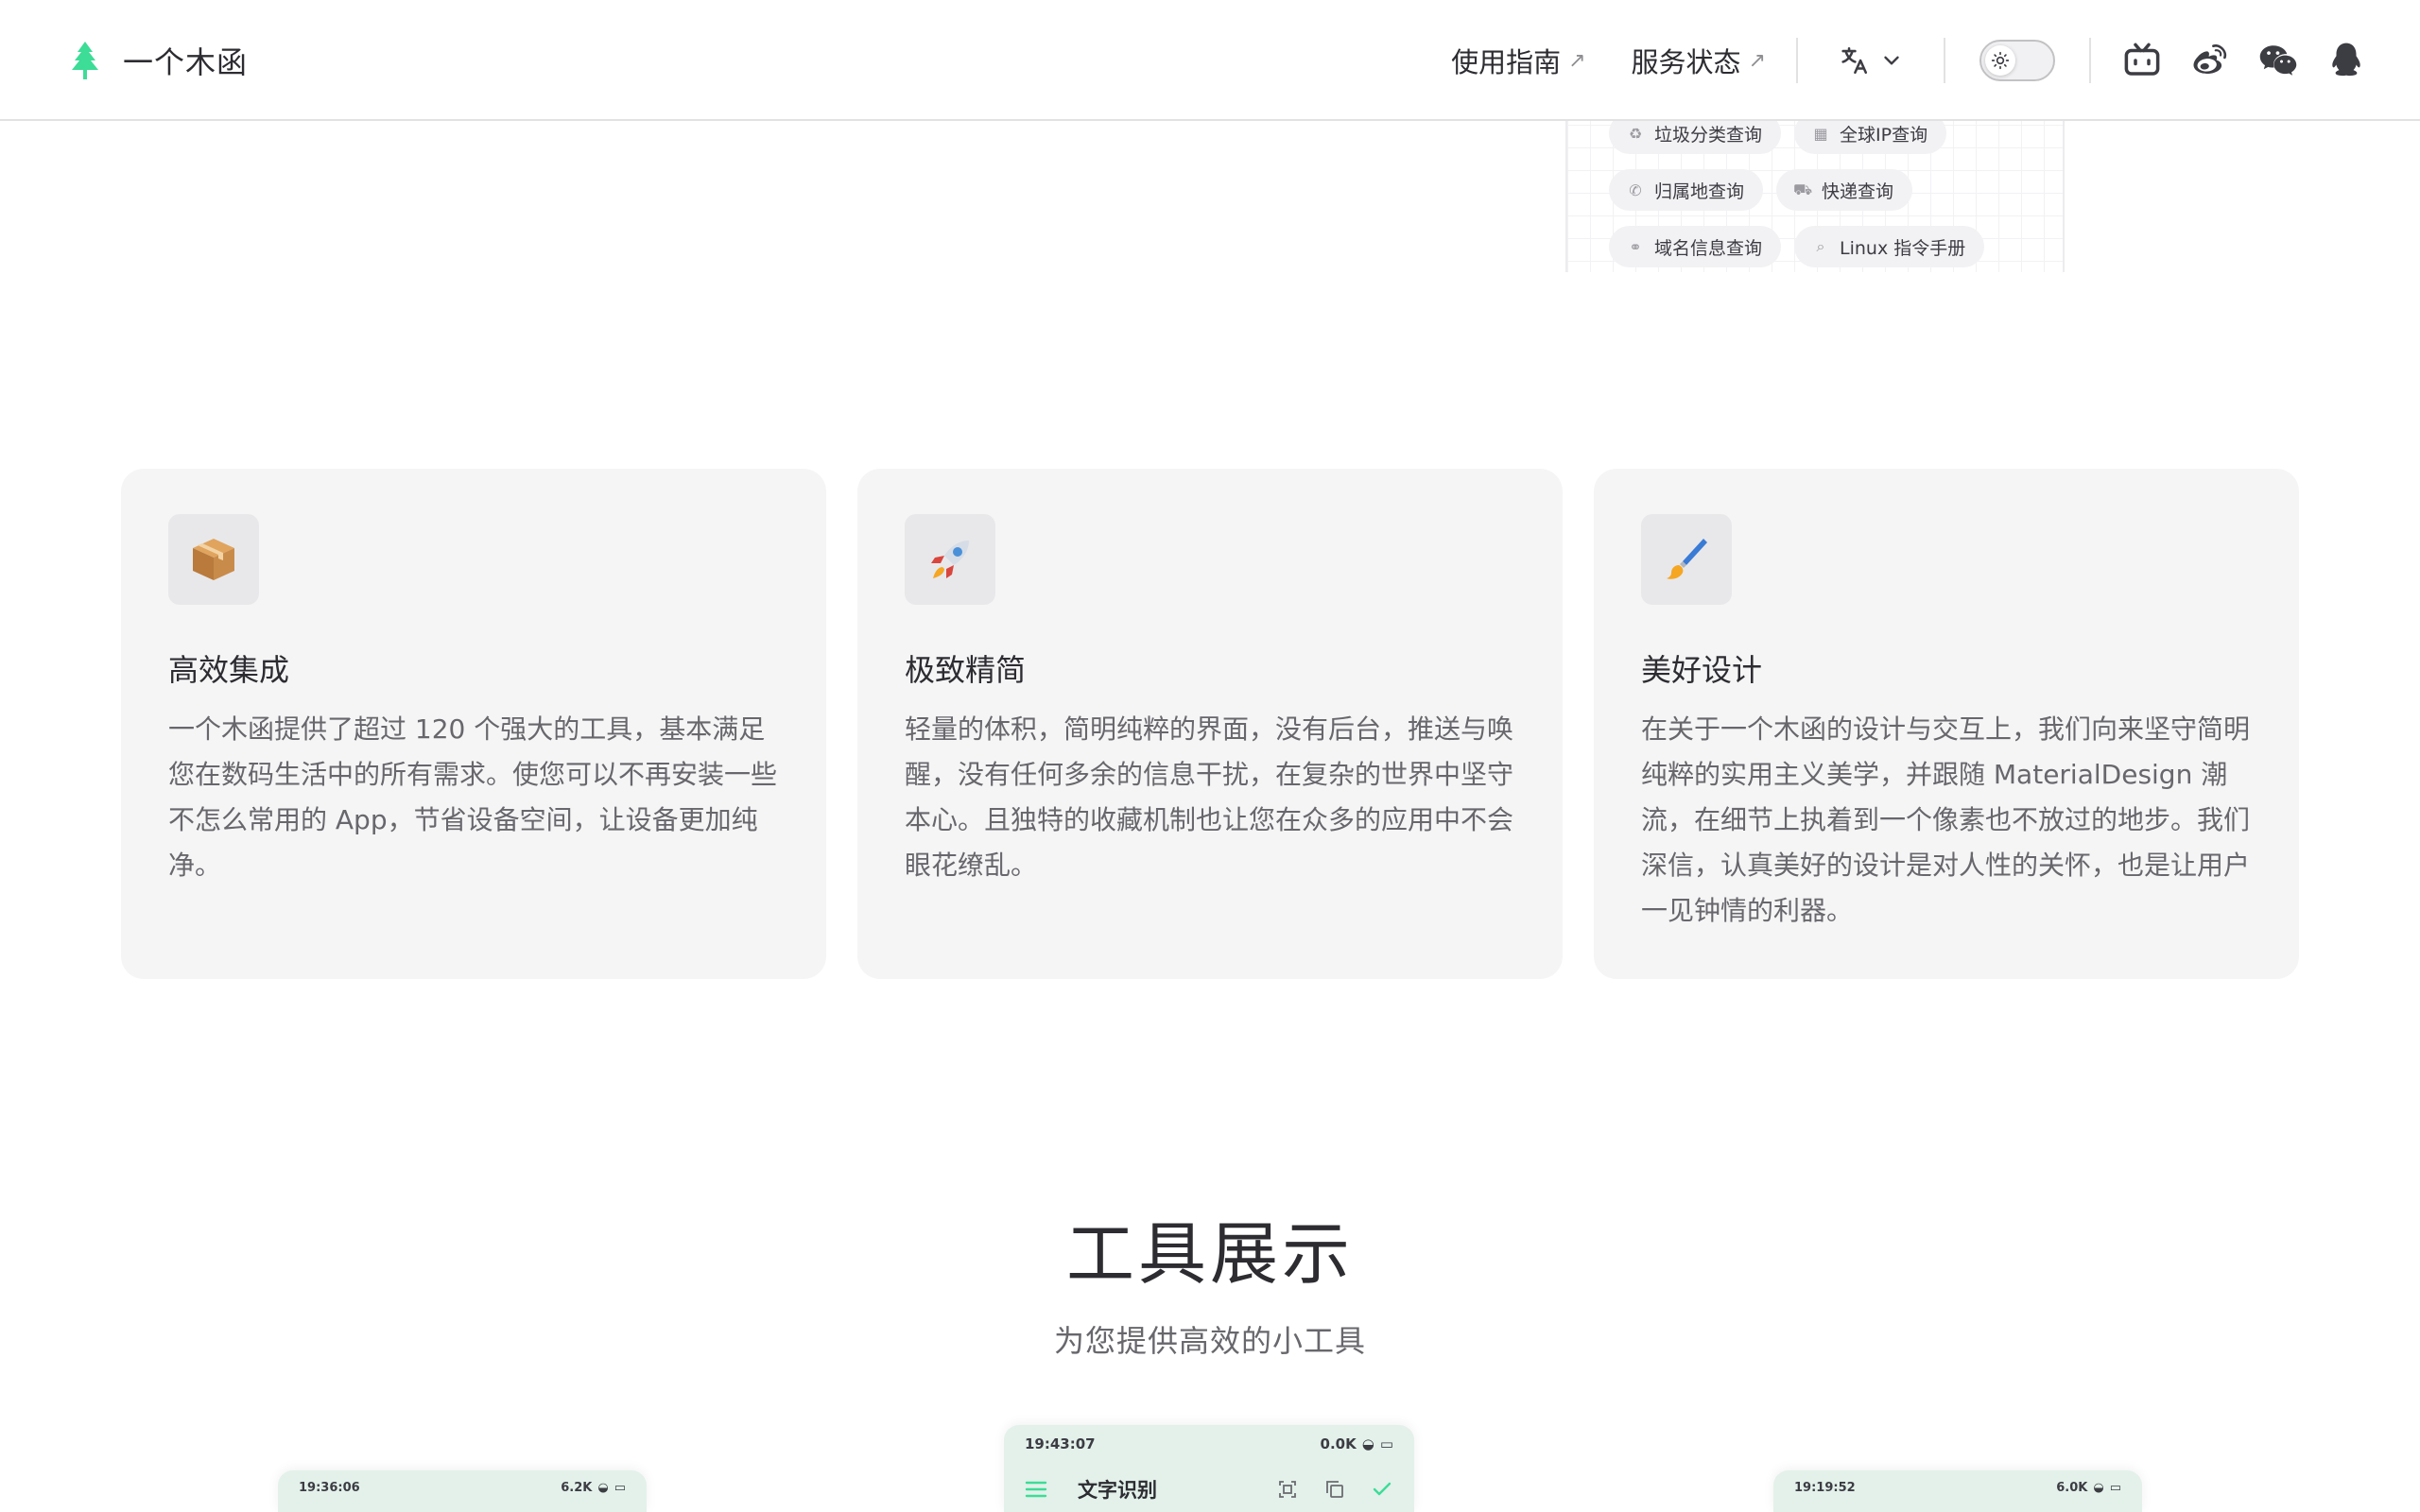 This screenshot has width=2420, height=1512. Describe the element at coordinates (1871, 60) in the screenshot. I see `language-switcher` at that location.